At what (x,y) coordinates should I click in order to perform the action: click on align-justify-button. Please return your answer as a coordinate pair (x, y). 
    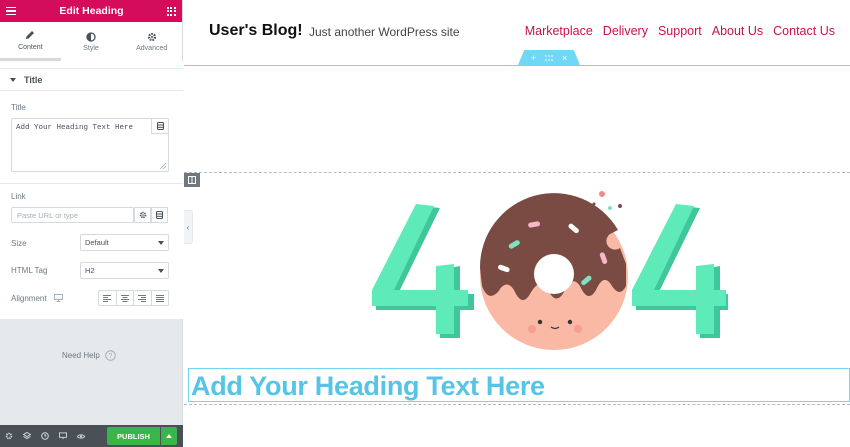
    Looking at the image, I should click on (160, 298).